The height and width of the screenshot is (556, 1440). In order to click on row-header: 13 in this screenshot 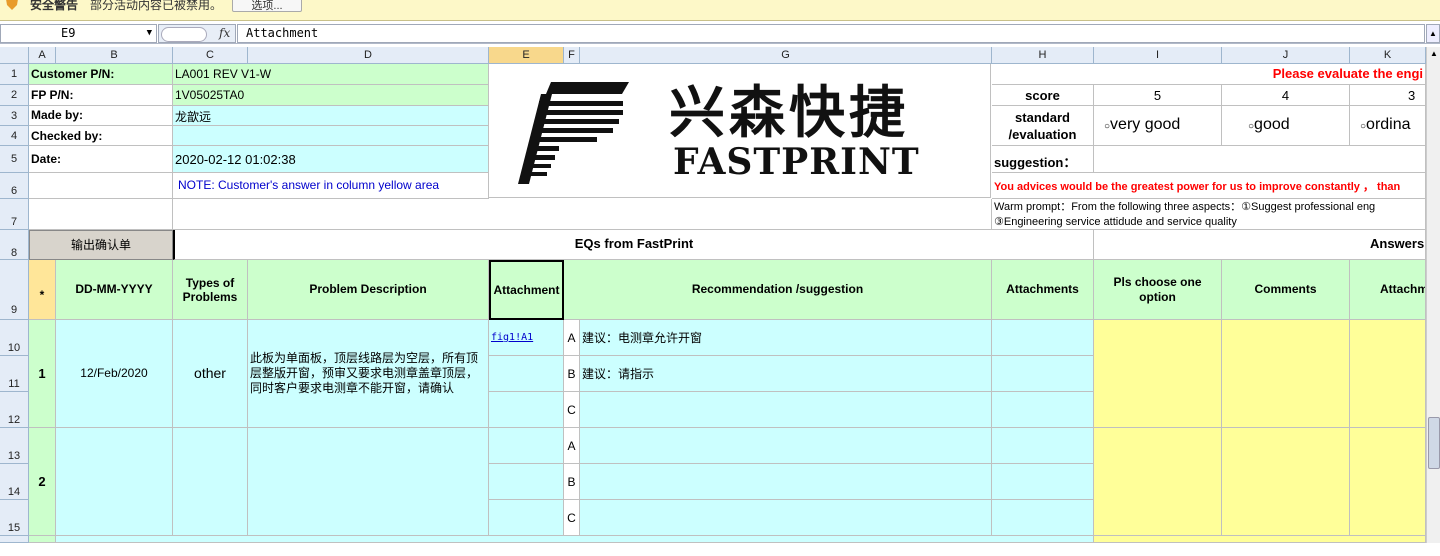, I will do `click(14, 446)`.